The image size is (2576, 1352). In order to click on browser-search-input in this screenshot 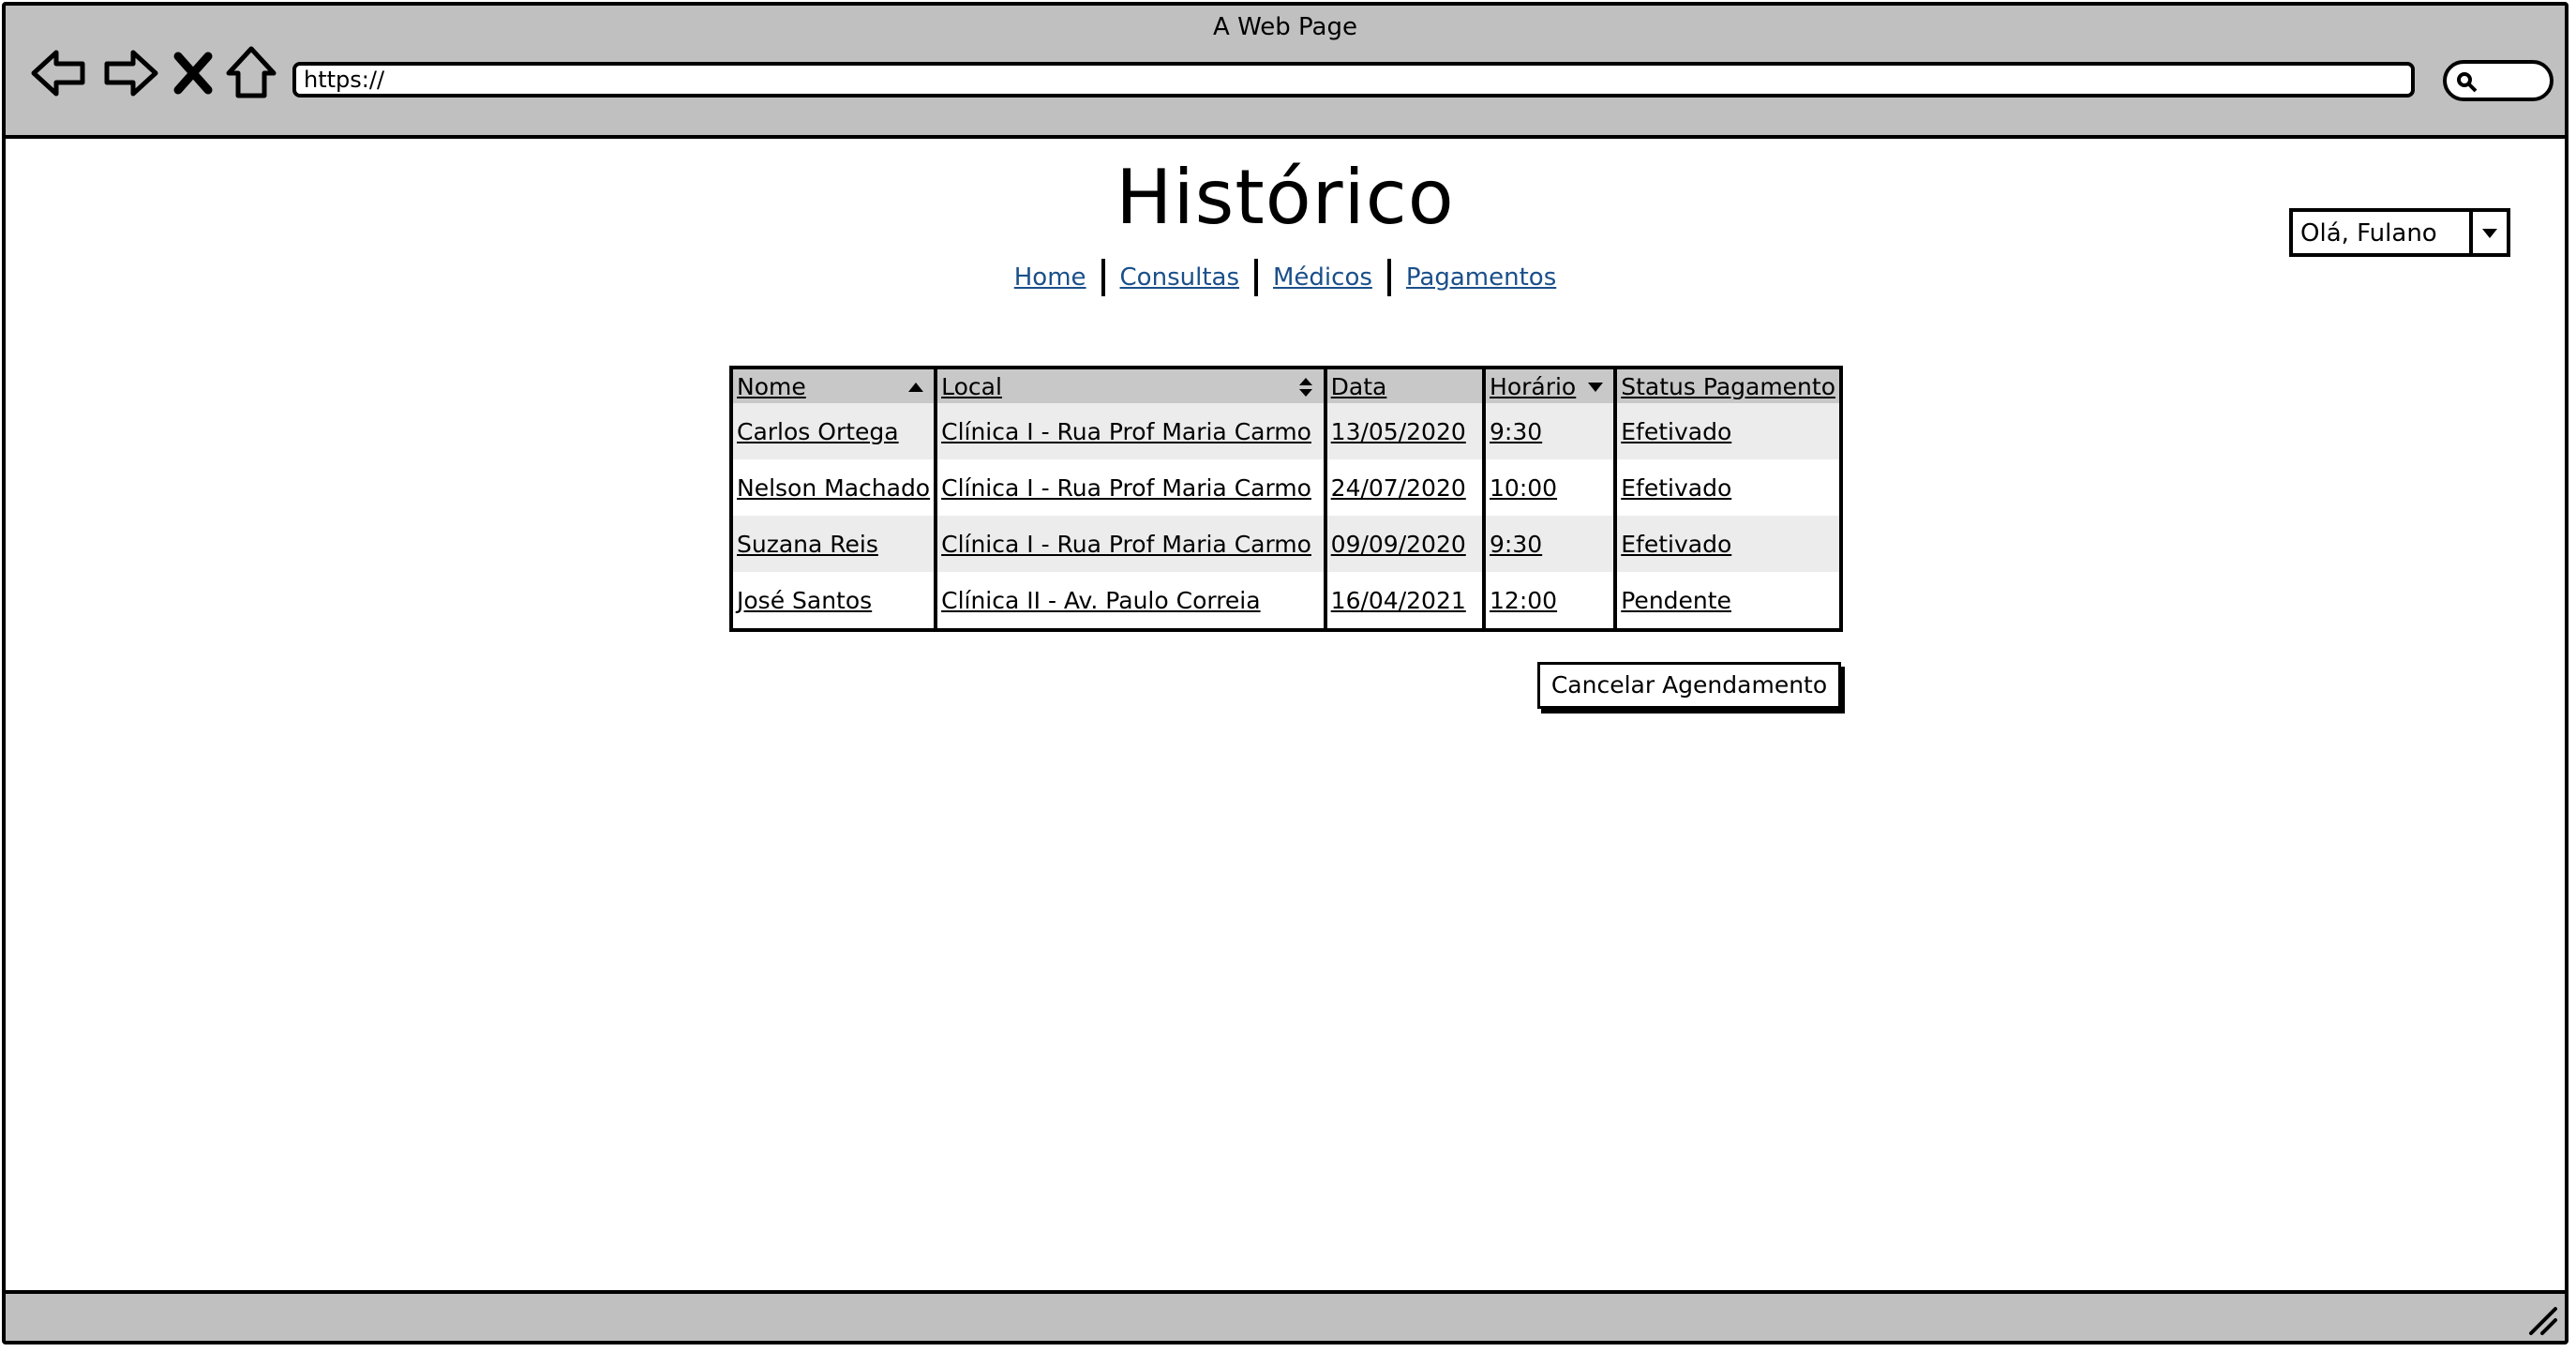, I will do `click(2499, 80)`.